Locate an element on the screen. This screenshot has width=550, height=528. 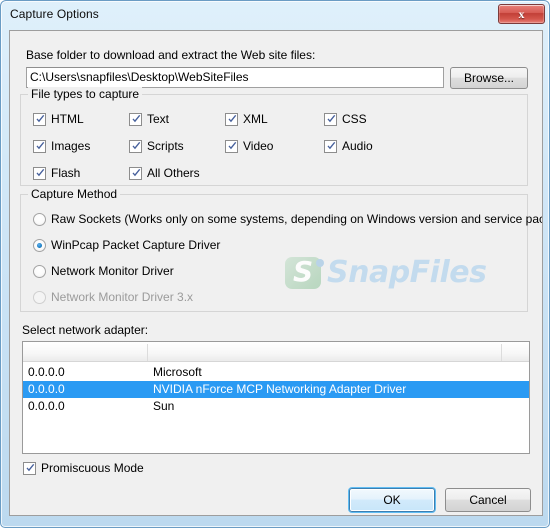
file-type-checkbox-audio is located at coordinates (330, 146).